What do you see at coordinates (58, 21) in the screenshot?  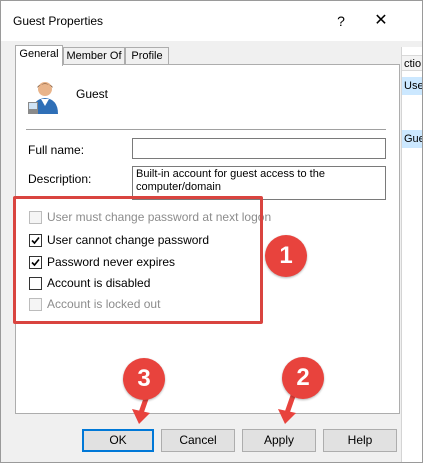 I see `window-title: Guest Properties` at bounding box center [58, 21].